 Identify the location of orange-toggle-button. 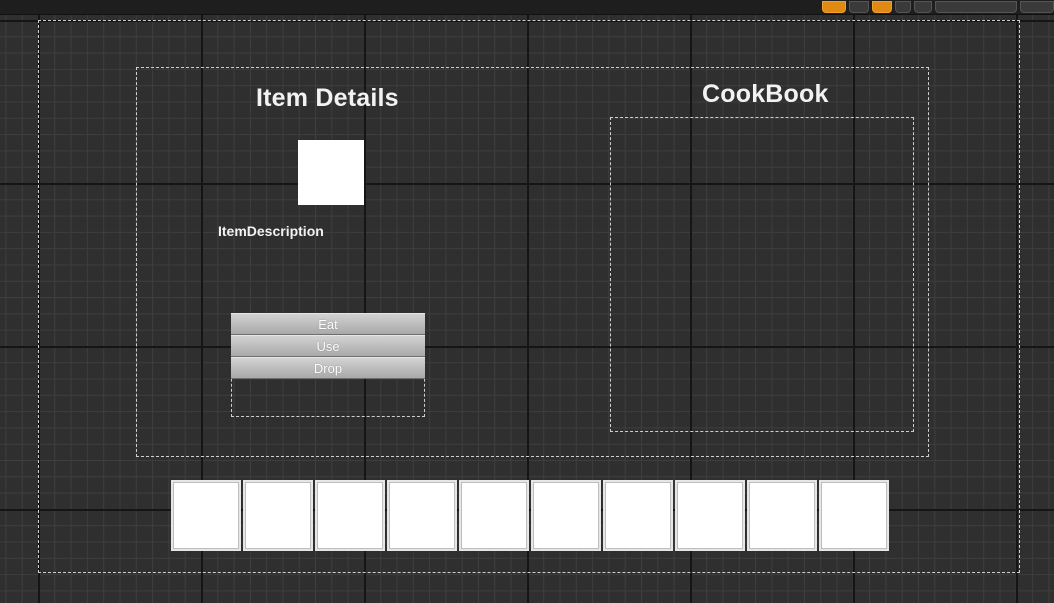
(834, 7).